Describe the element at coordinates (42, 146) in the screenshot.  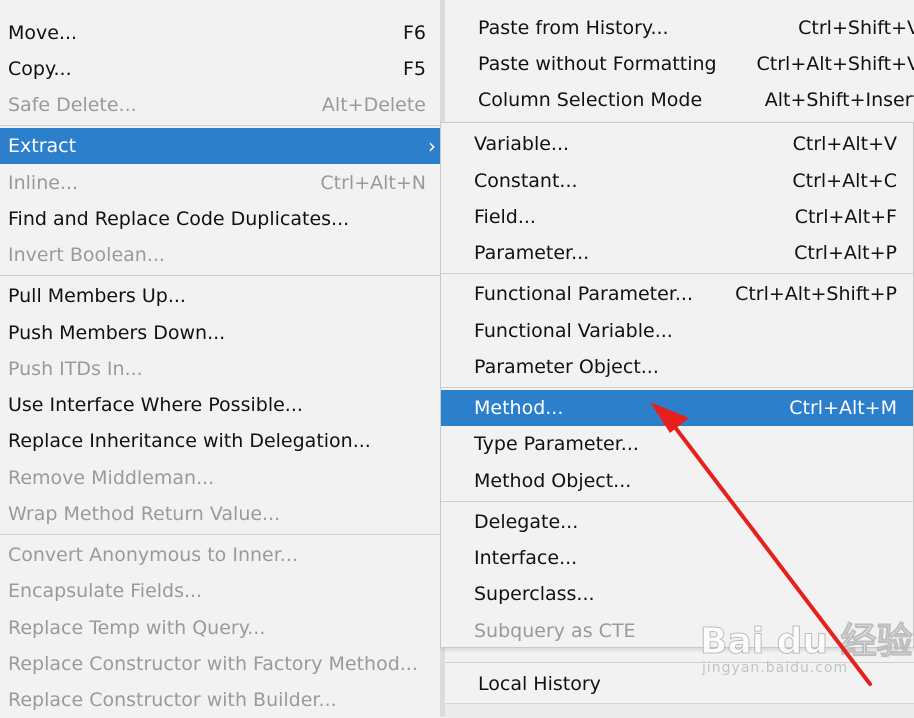
I see `menu-item-label: Extract` at that location.